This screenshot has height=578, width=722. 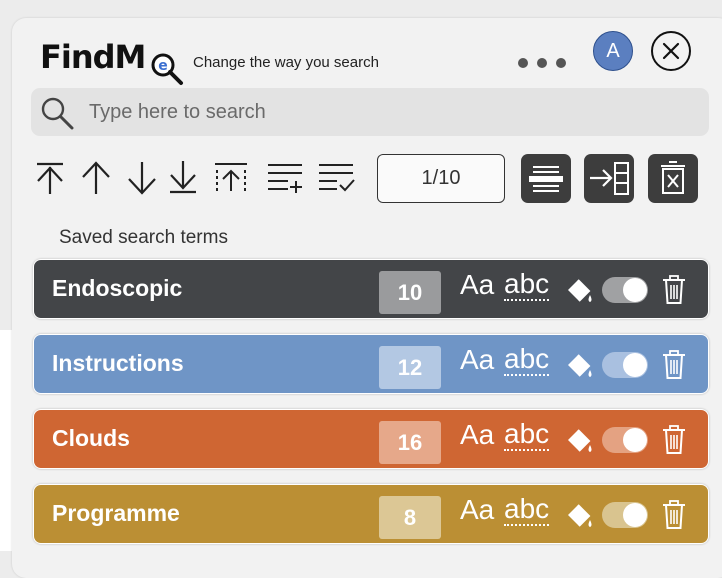 I want to click on highlight-view-button, so click(x=546, y=178).